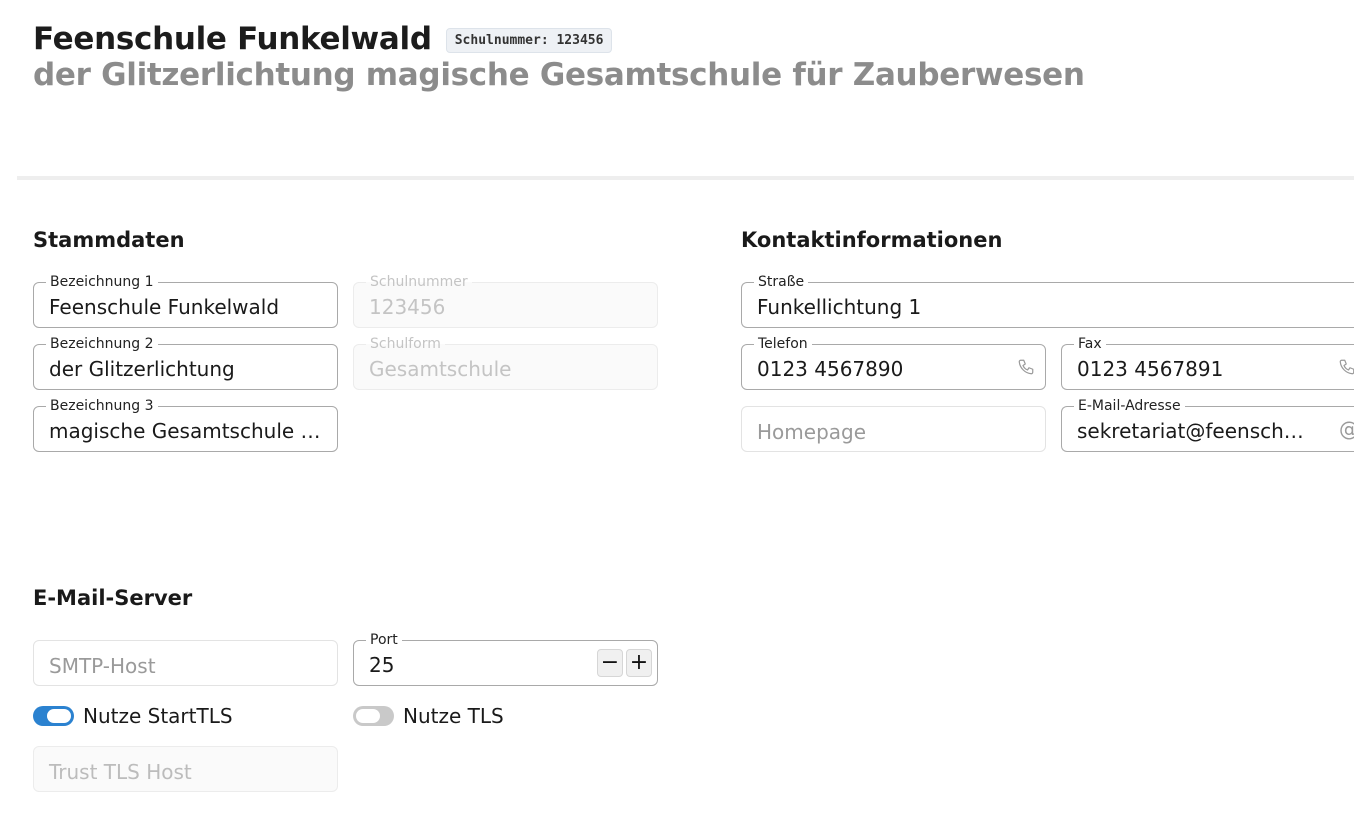  What do you see at coordinates (529, 40) in the screenshot?
I see `schulnummer-badge: Schulnummer: 123456` at bounding box center [529, 40].